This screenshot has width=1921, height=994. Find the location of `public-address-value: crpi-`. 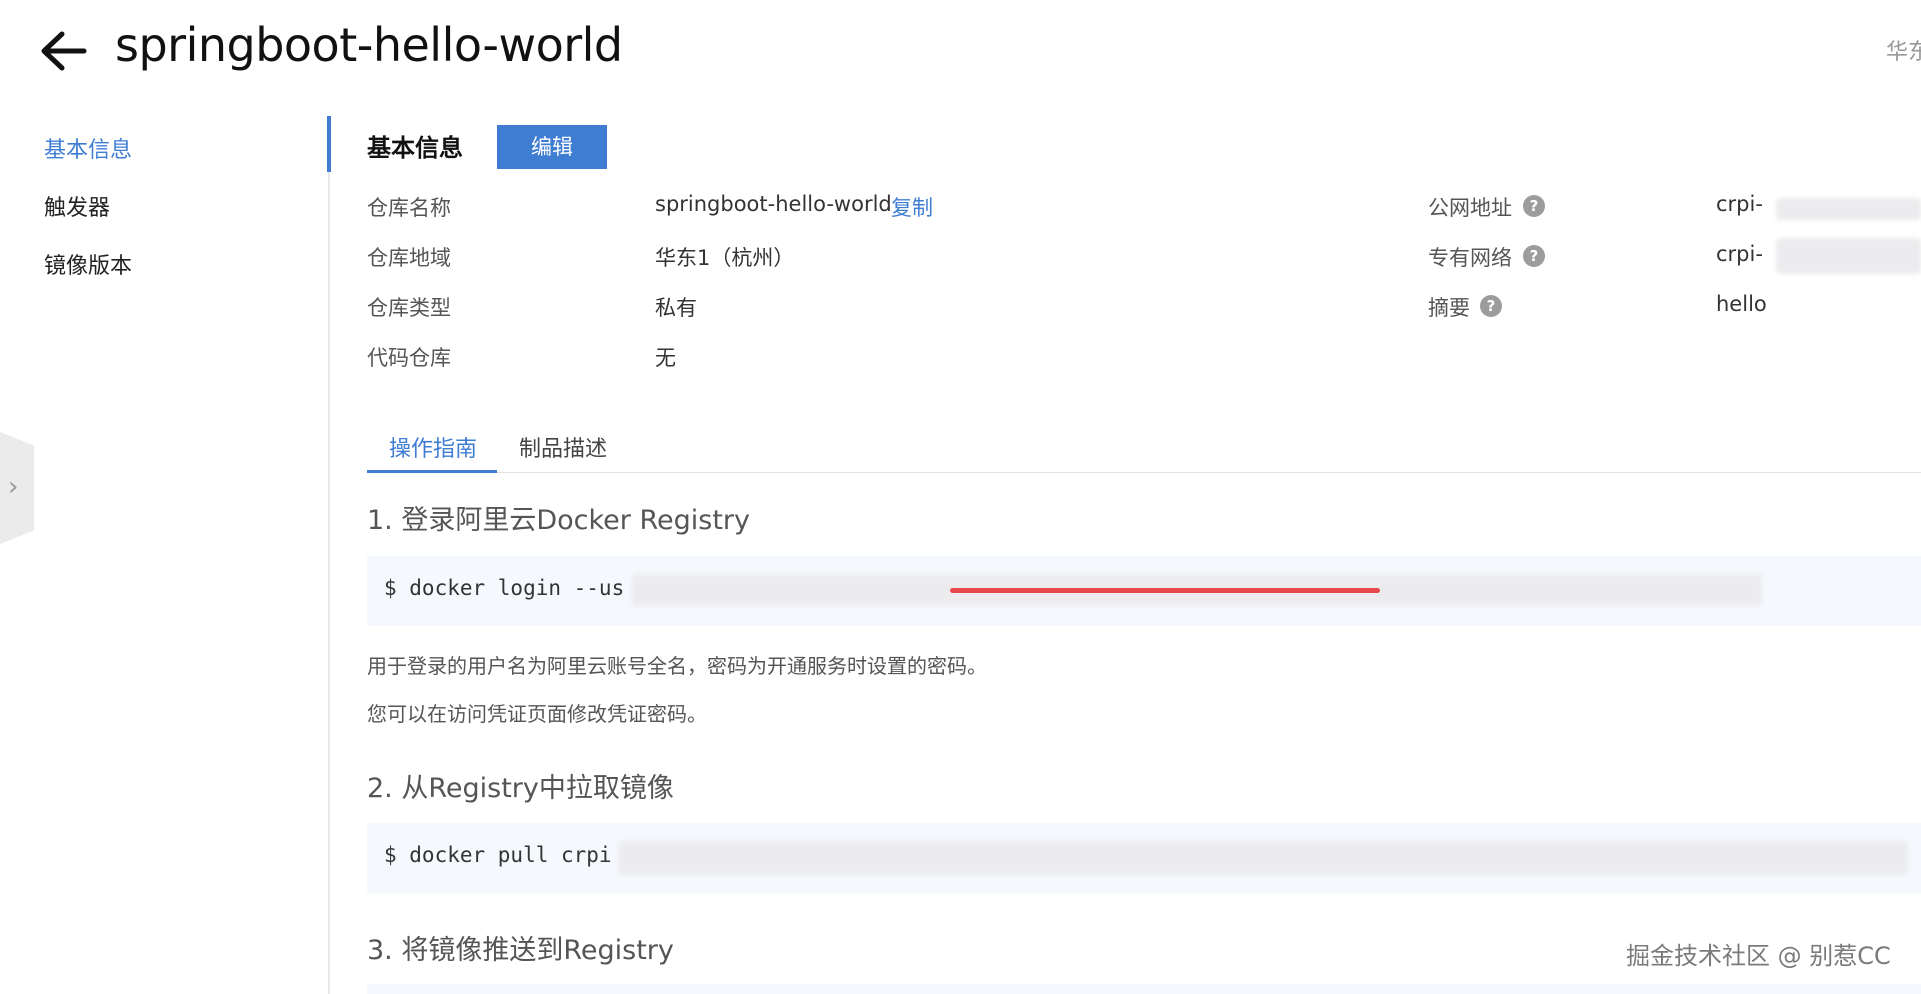

public-address-value: crpi- is located at coordinates (1739, 204).